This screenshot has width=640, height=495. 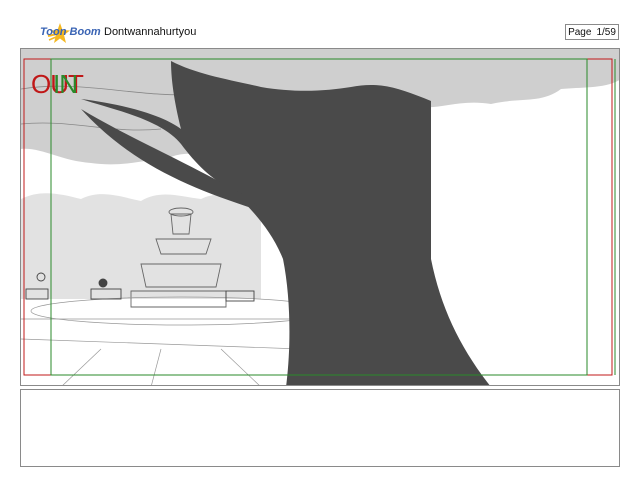 What do you see at coordinates (141, 246) in the screenshot?
I see `background-bushes` at bounding box center [141, 246].